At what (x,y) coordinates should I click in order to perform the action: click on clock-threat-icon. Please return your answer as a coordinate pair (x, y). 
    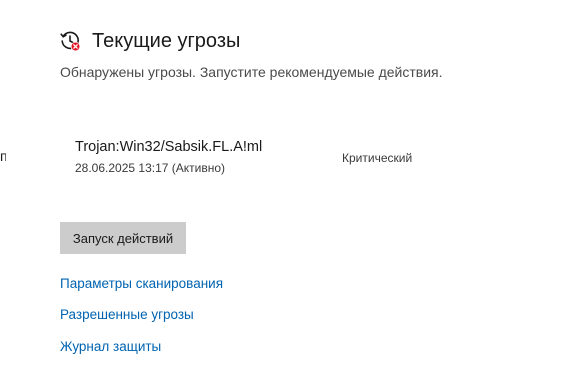
    Looking at the image, I should click on (70, 41).